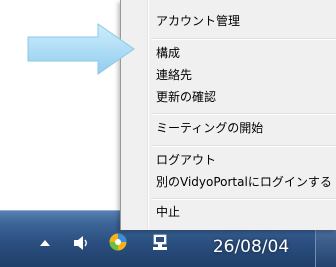  Describe the element at coordinates (186, 97) in the screenshot. I see `menu-item-check-updates: 更新の確認` at that location.